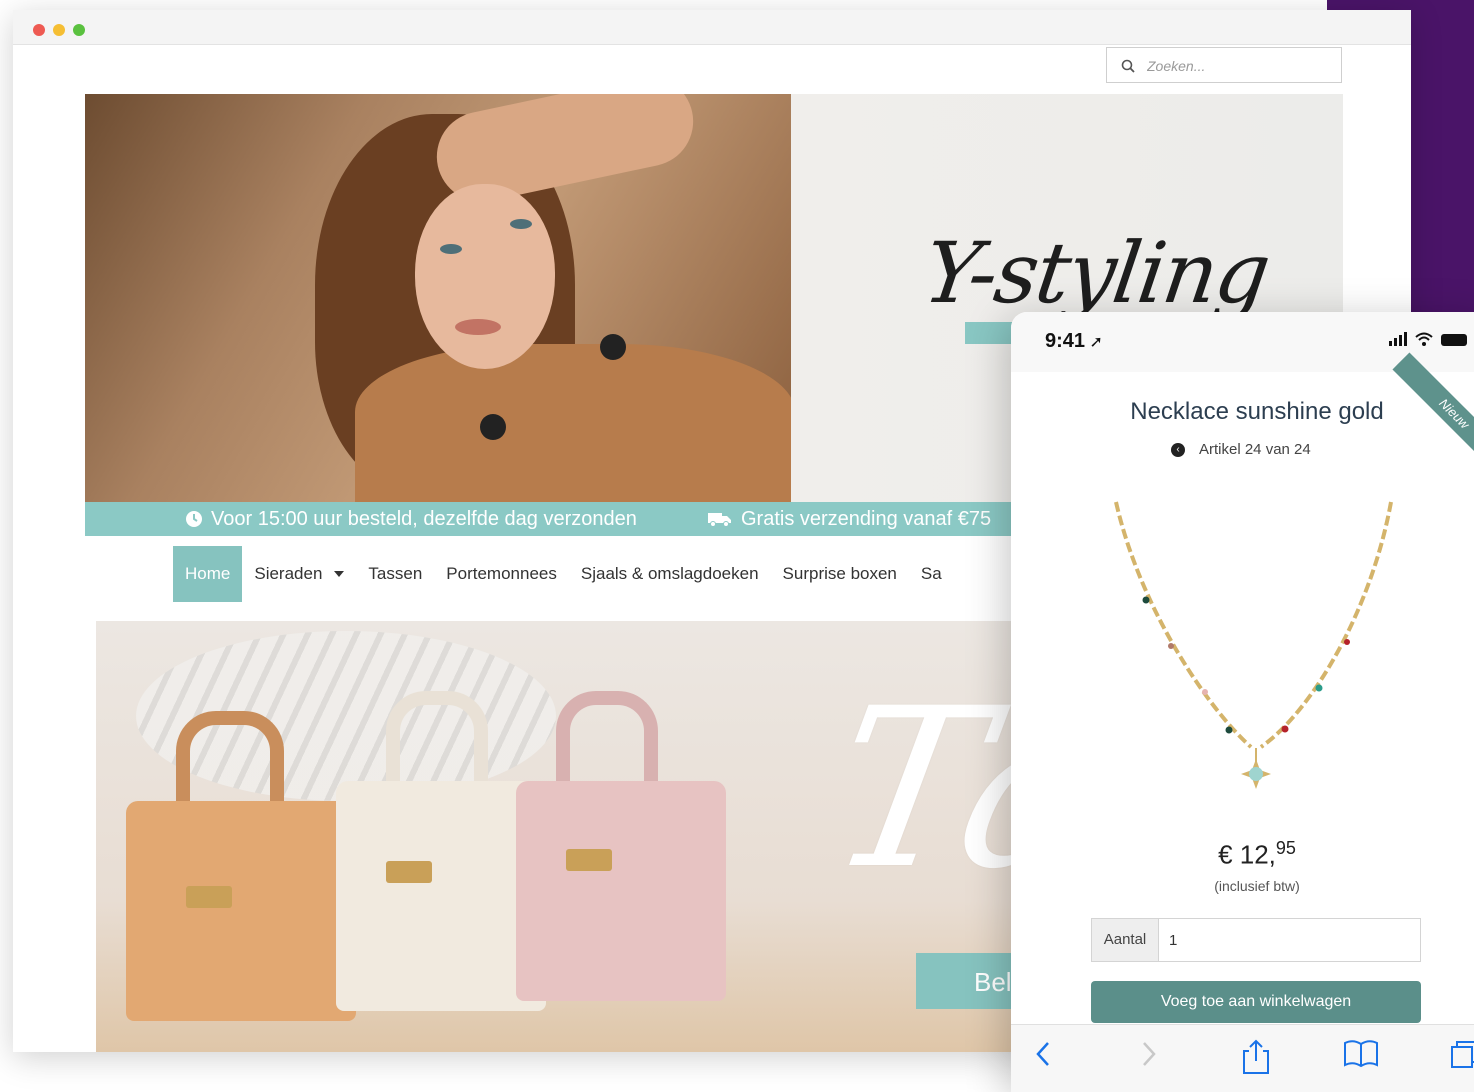 This screenshot has height=1092, width=1474. Describe the element at coordinates (1257, 411) in the screenshot. I see `product-title: Necklace sunshine gold` at that location.